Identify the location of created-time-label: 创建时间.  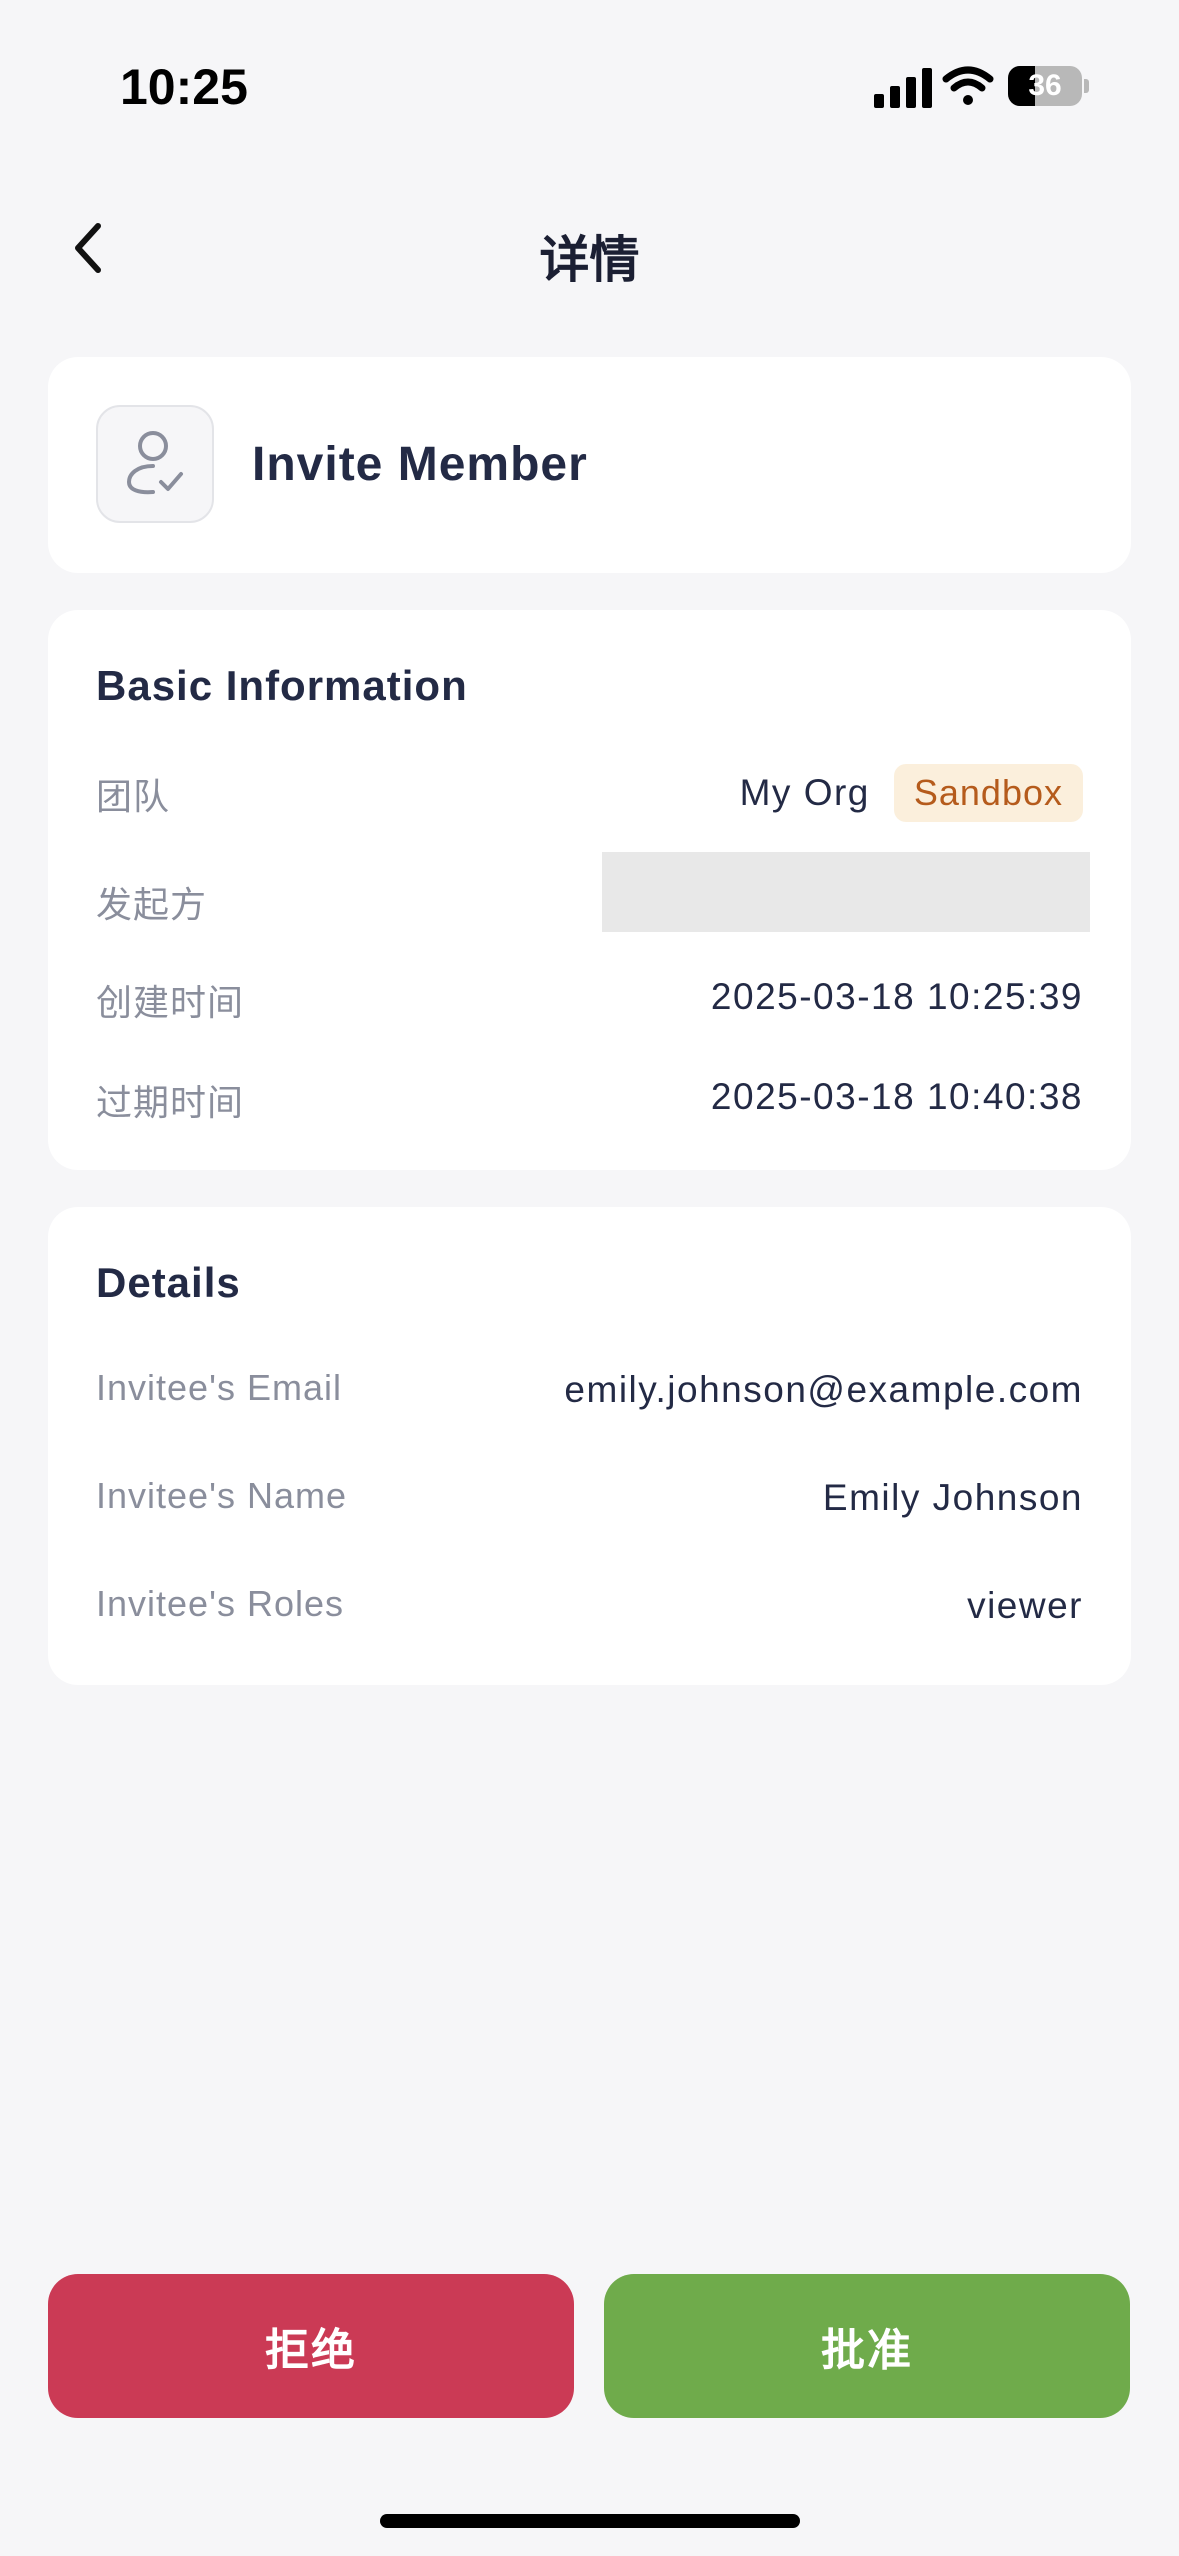
(170, 1002).